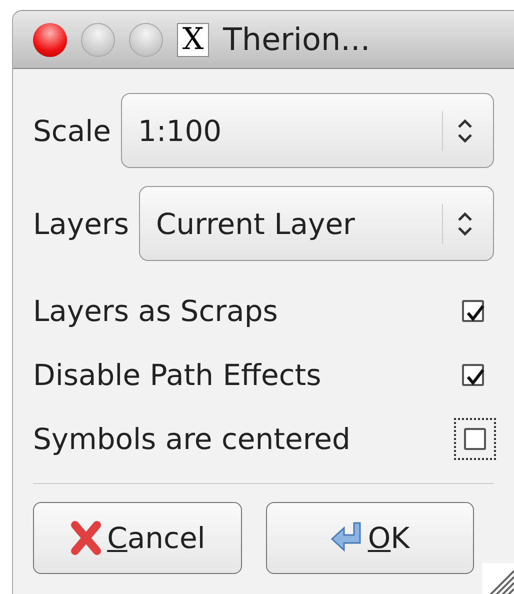 This screenshot has width=514, height=594. What do you see at coordinates (316, 223) in the screenshot?
I see `dropdown: Current Layer` at bounding box center [316, 223].